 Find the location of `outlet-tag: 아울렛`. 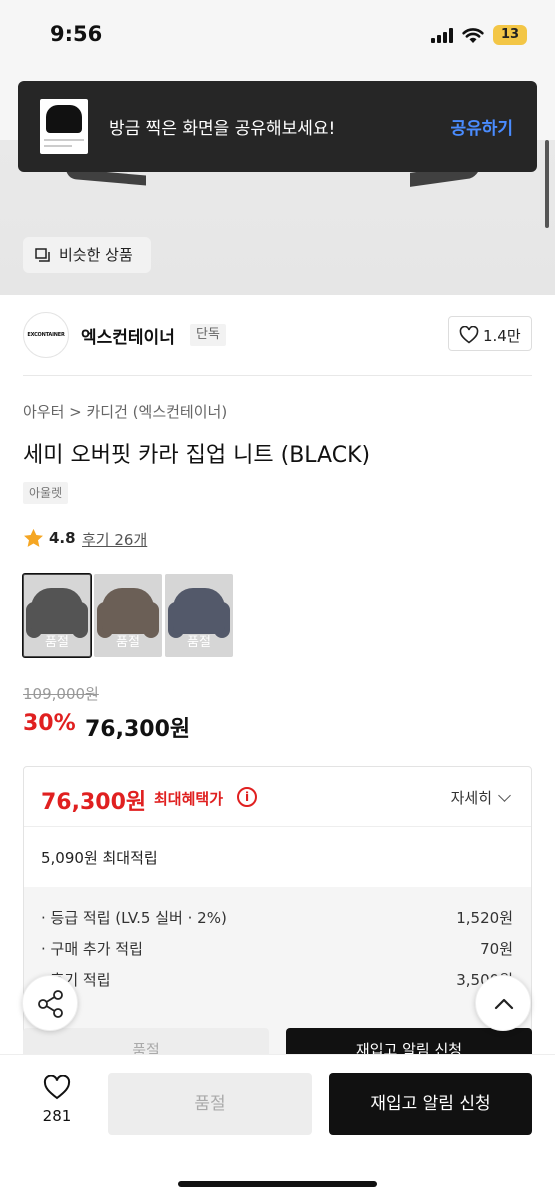

outlet-tag: 아울렛 is located at coordinates (46, 493).